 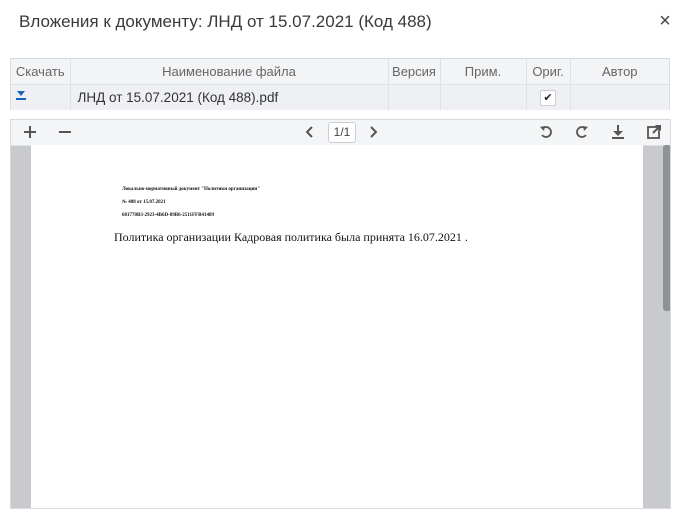 What do you see at coordinates (414, 97) in the screenshot?
I see `version-cell` at bounding box center [414, 97].